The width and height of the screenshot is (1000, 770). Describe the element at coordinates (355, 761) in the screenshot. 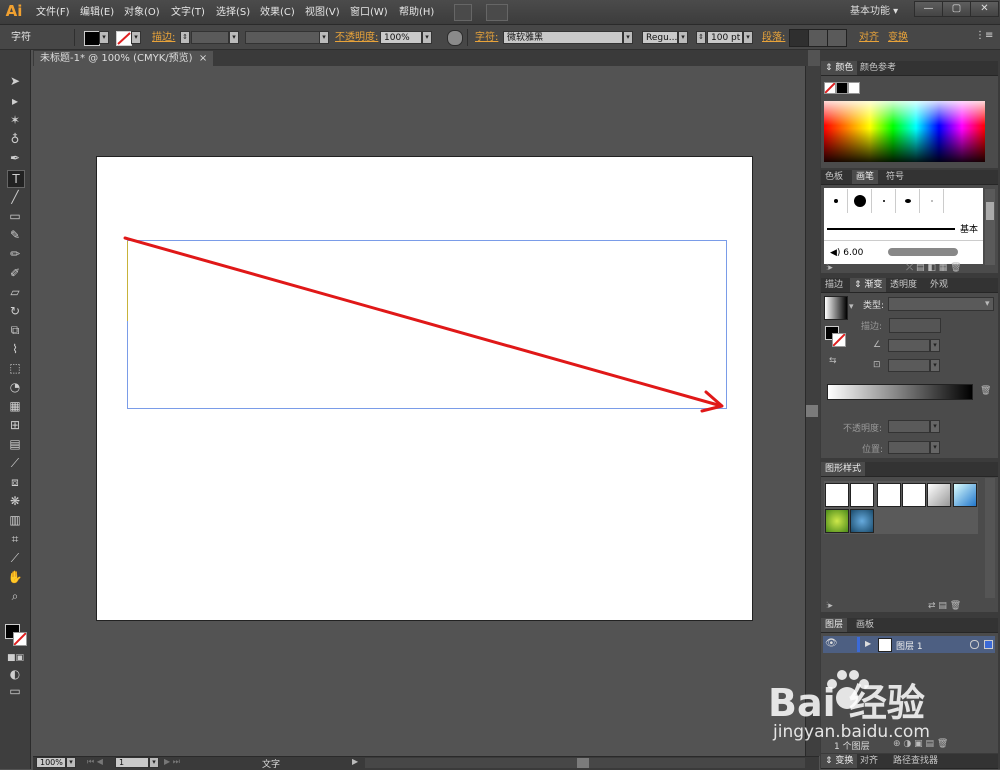

I see `status-menu-icon: ▶` at that location.